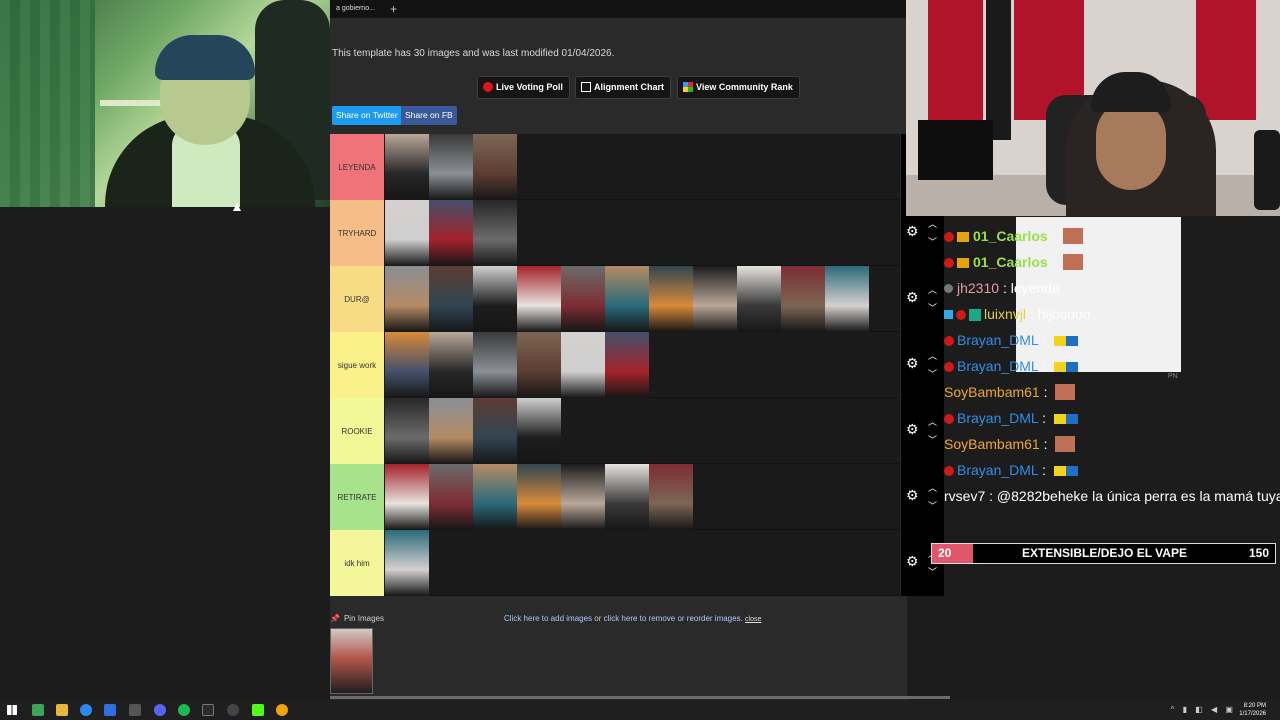 This screenshot has width=1280, height=720. Describe the element at coordinates (1267, 170) in the screenshot. I see `speaker` at that location.